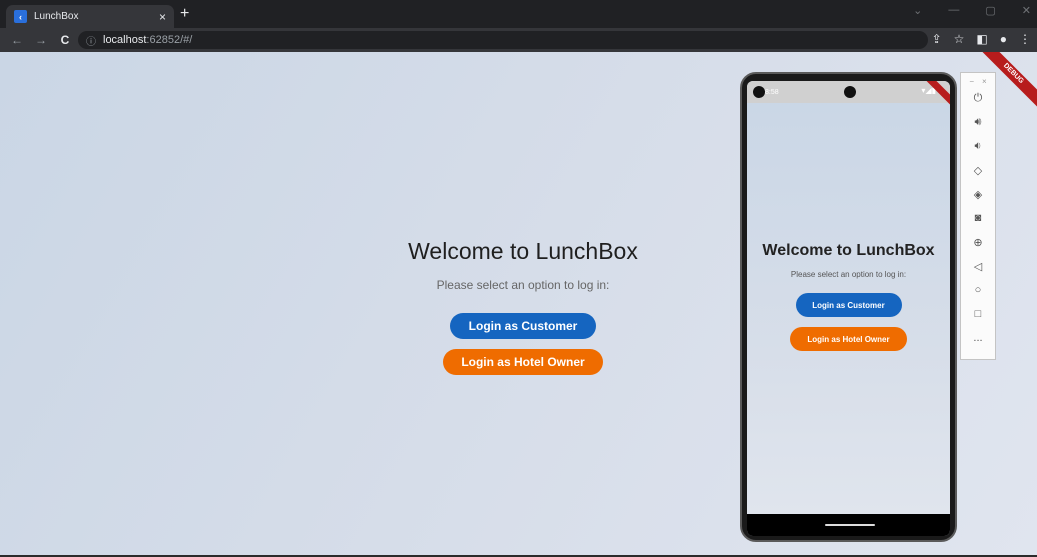 The image size is (1037, 557). I want to click on volume-down-icon: 🔉︎, so click(978, 146).